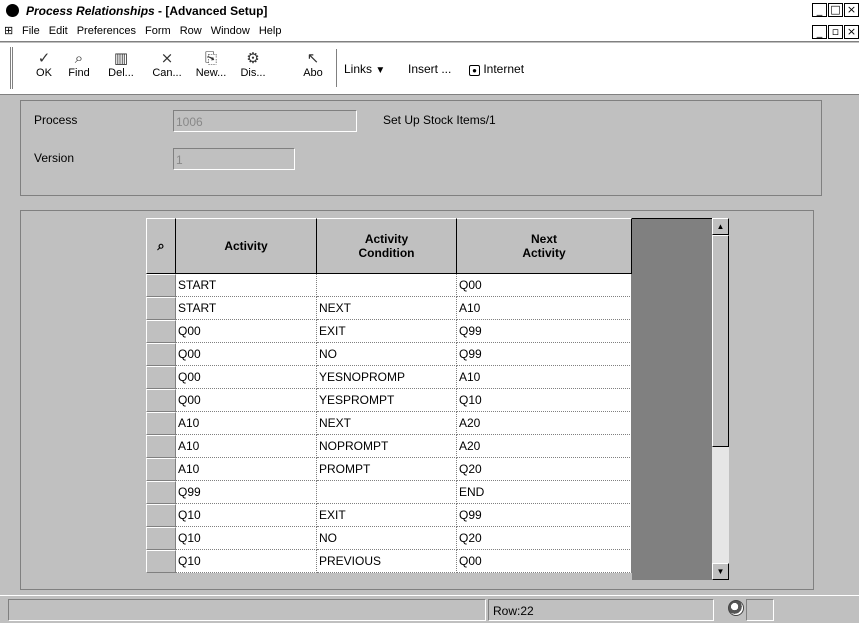  I want to click on table-row: Q00 NO Q99, so click(389, 354).